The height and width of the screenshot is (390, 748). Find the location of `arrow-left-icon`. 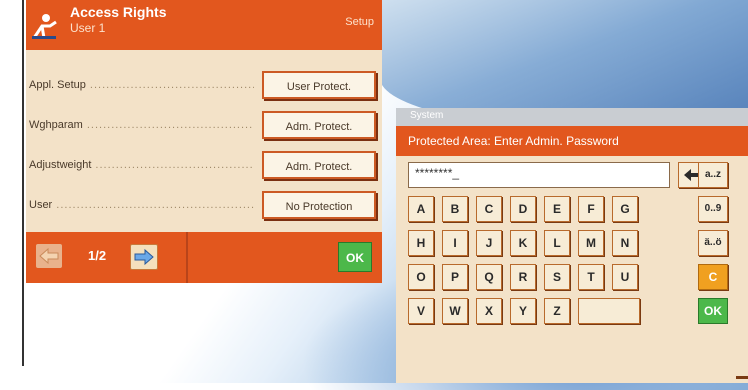

arrow-left-icon is located at coordinates (49, 256).